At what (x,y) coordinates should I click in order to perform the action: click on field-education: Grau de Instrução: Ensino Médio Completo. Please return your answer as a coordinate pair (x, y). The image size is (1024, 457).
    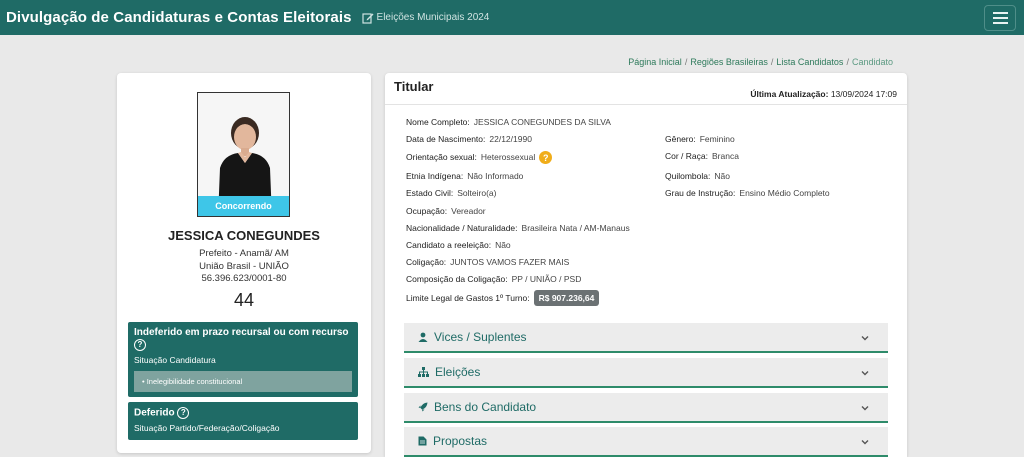
    Looking at the image, I should click on (747, 193).